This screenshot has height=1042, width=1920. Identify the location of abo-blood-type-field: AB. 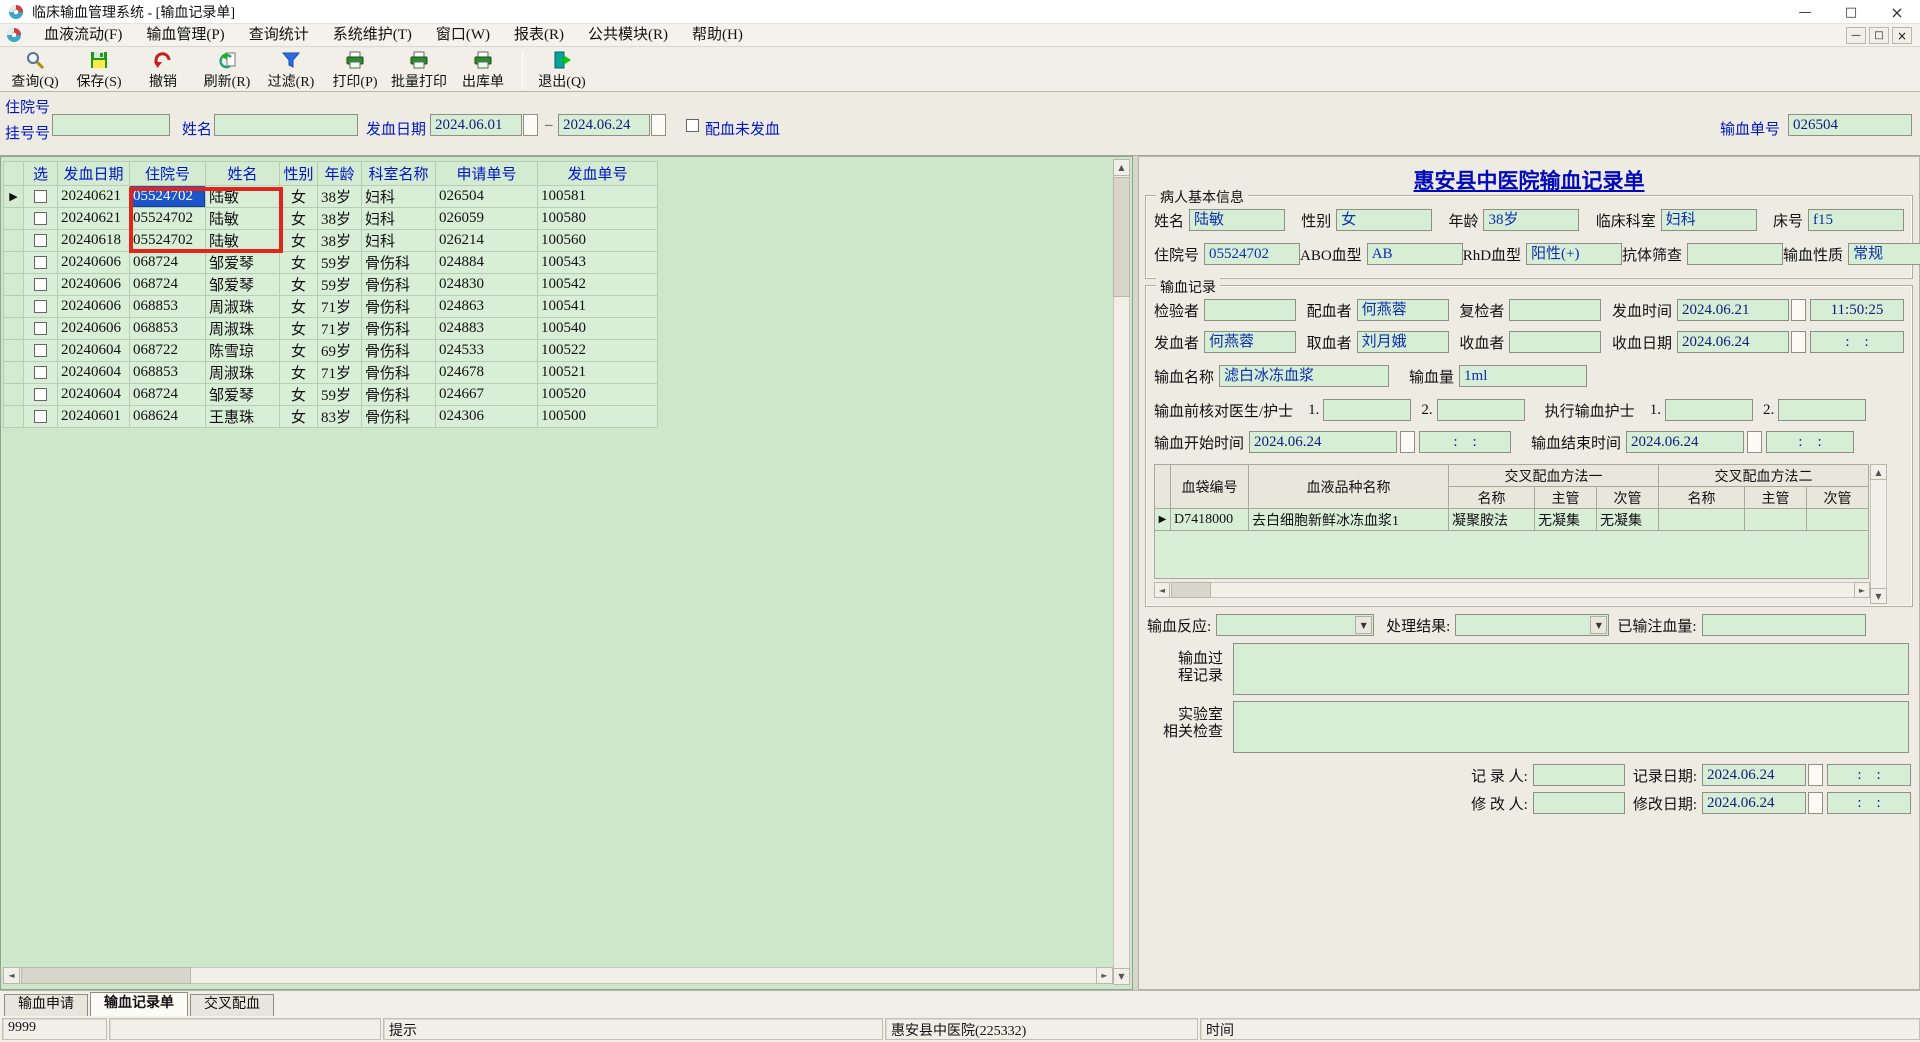
(1414, 254).